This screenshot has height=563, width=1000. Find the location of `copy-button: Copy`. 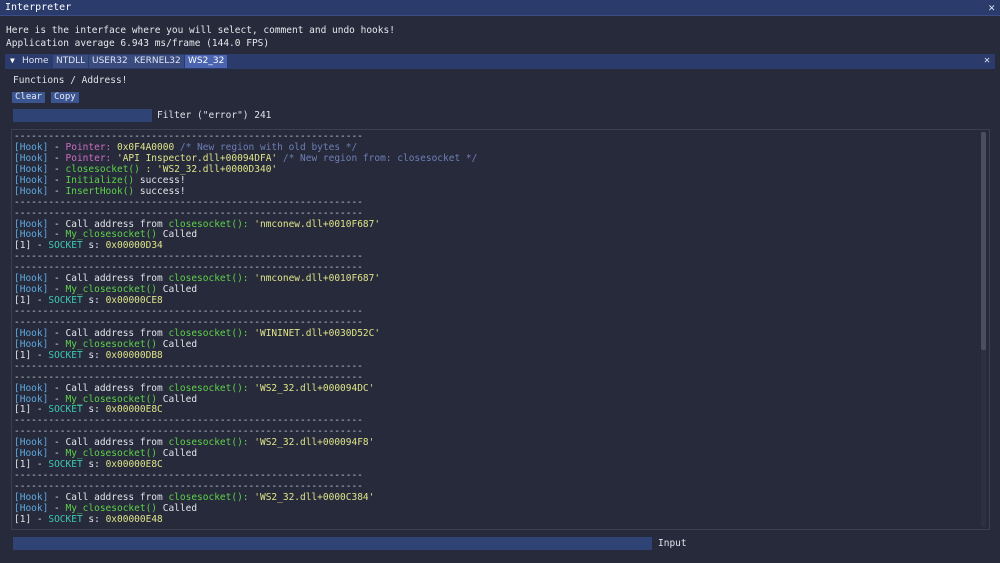

copy-button: Copy is located at coordinates (65, 97).